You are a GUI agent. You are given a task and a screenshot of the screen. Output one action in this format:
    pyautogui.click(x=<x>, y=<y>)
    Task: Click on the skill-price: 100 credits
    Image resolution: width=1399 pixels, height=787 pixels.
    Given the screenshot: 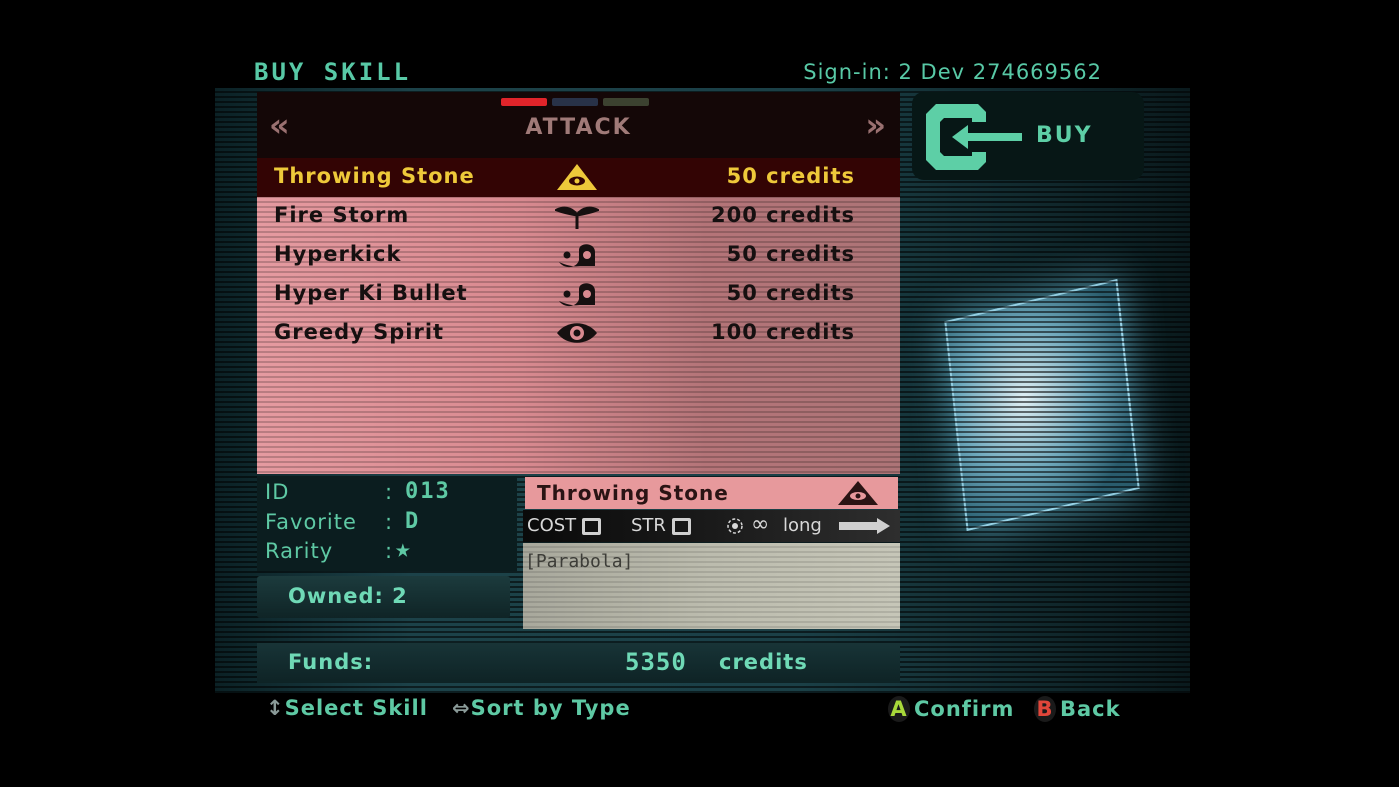 What is the action you would take?
    pyautogui.click(x=783, y=332)
    